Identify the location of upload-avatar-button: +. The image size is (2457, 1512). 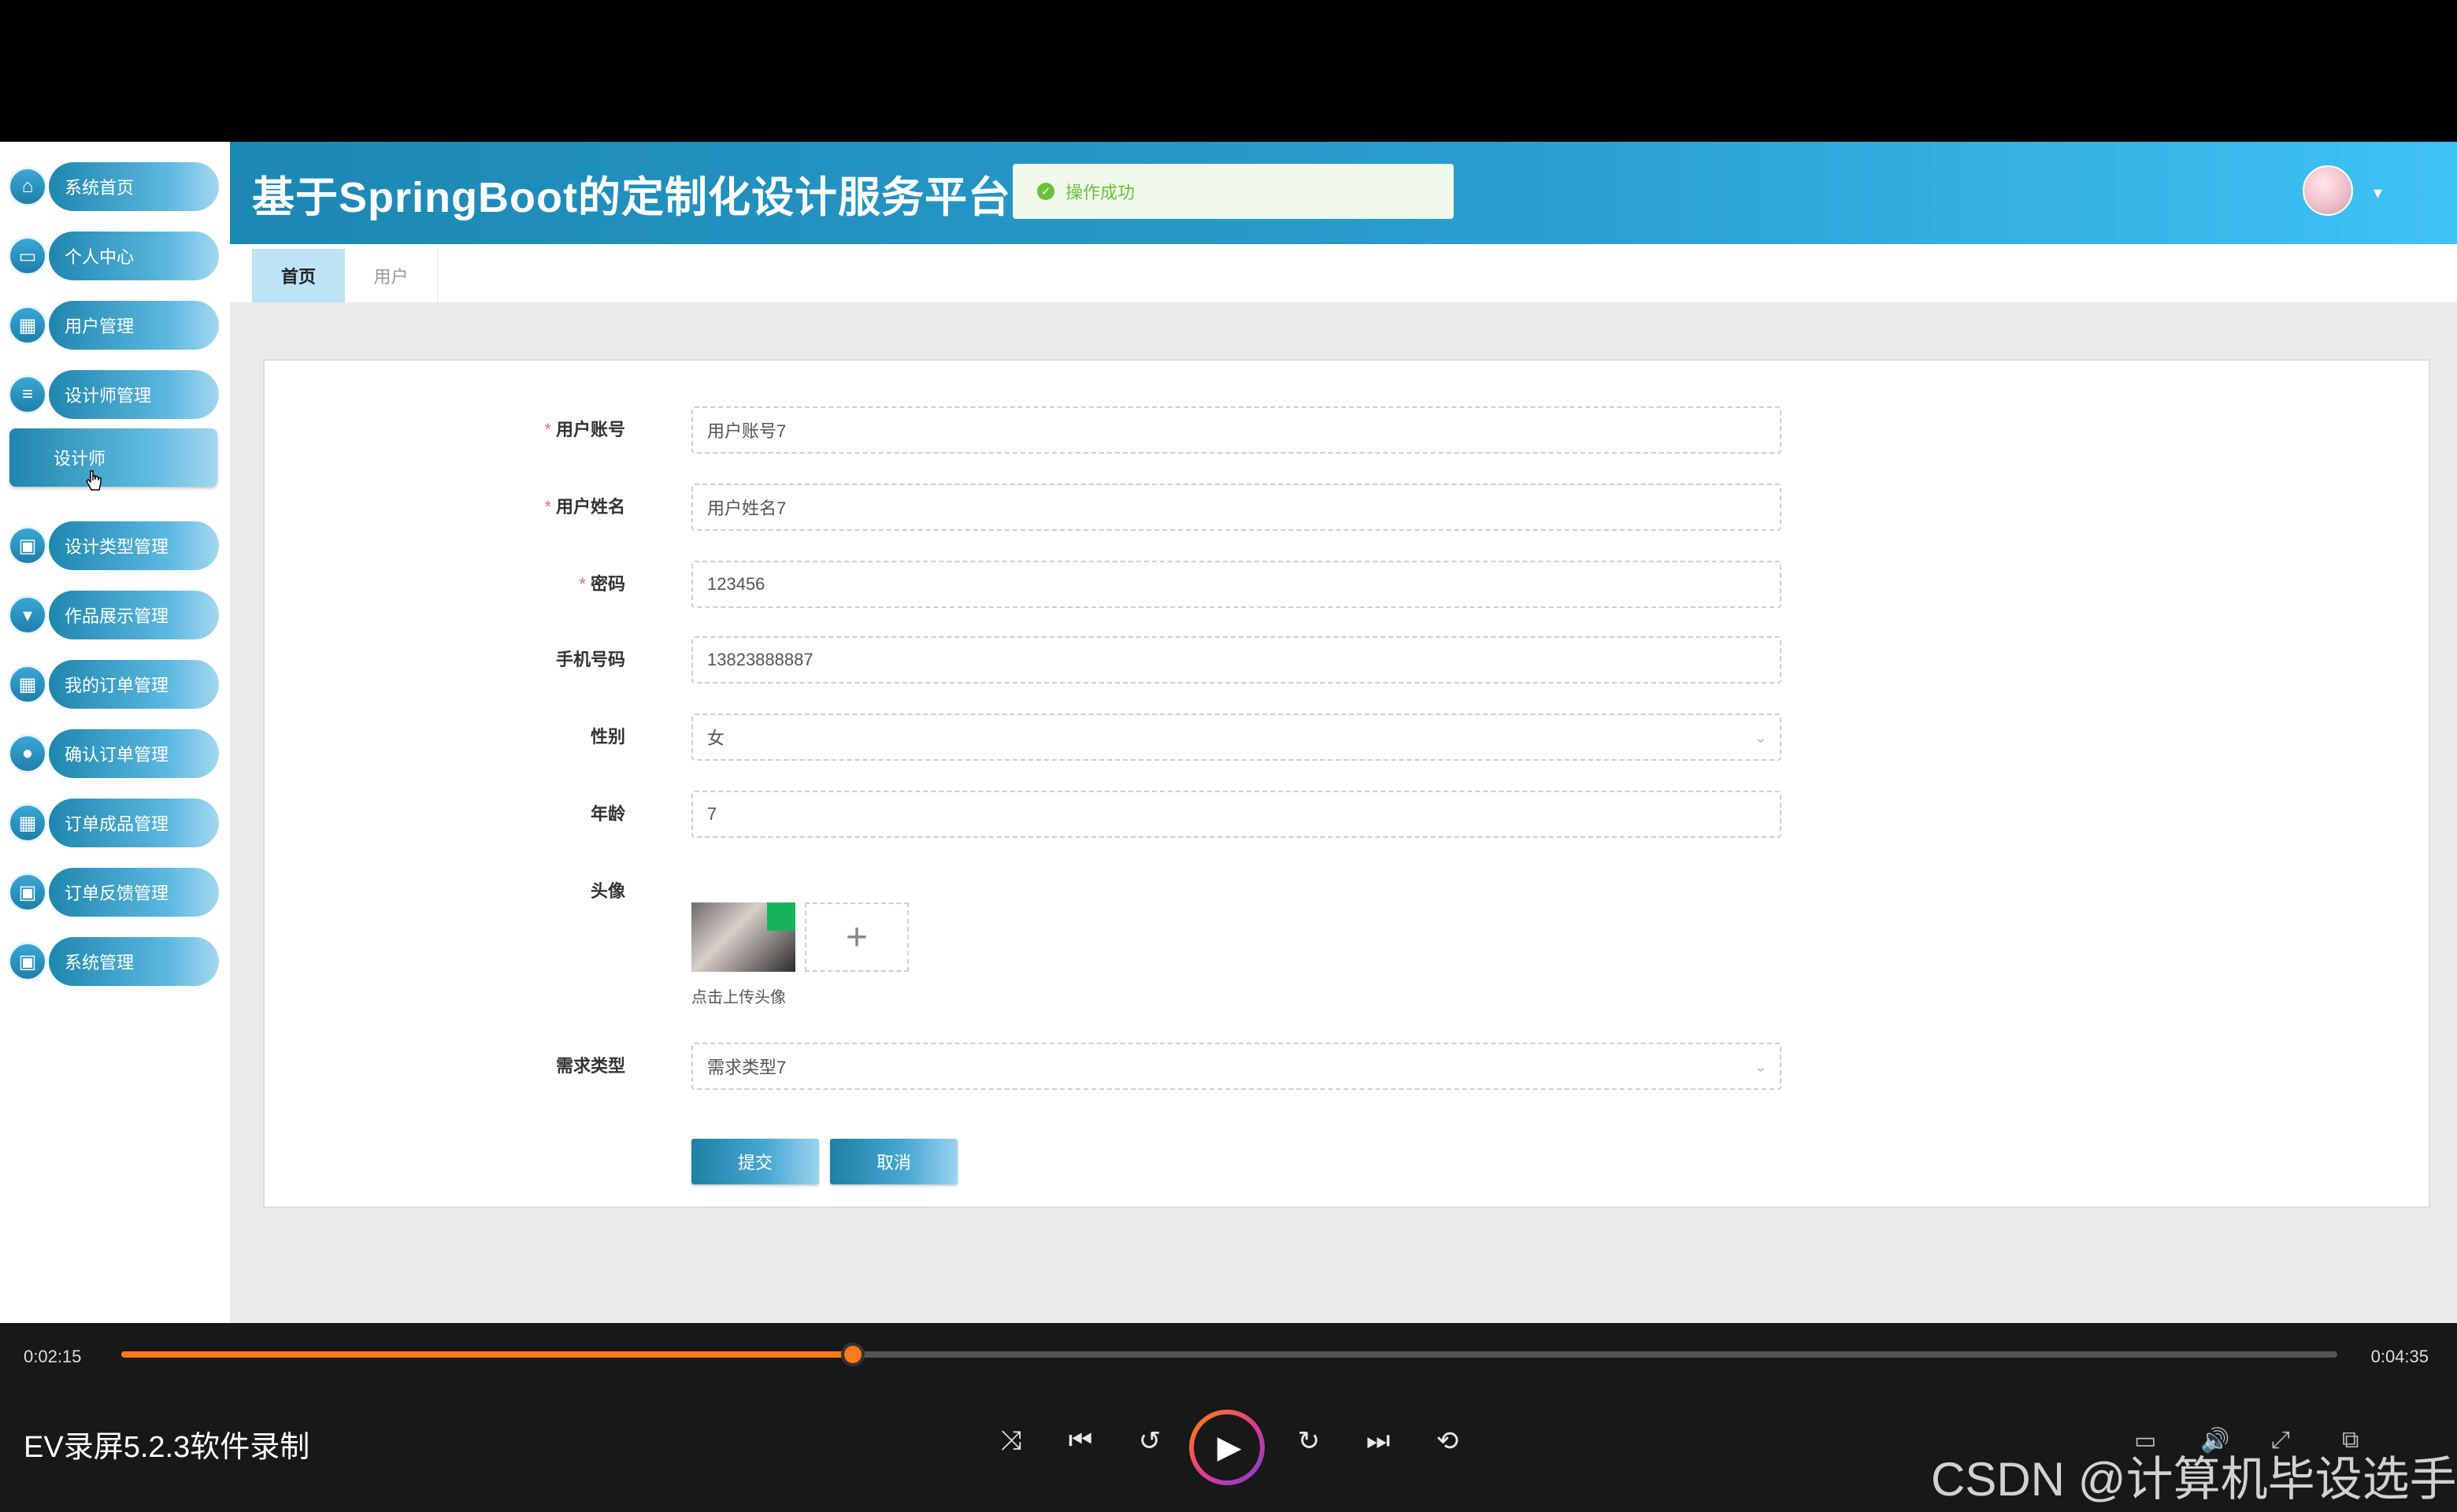
(857, 937).